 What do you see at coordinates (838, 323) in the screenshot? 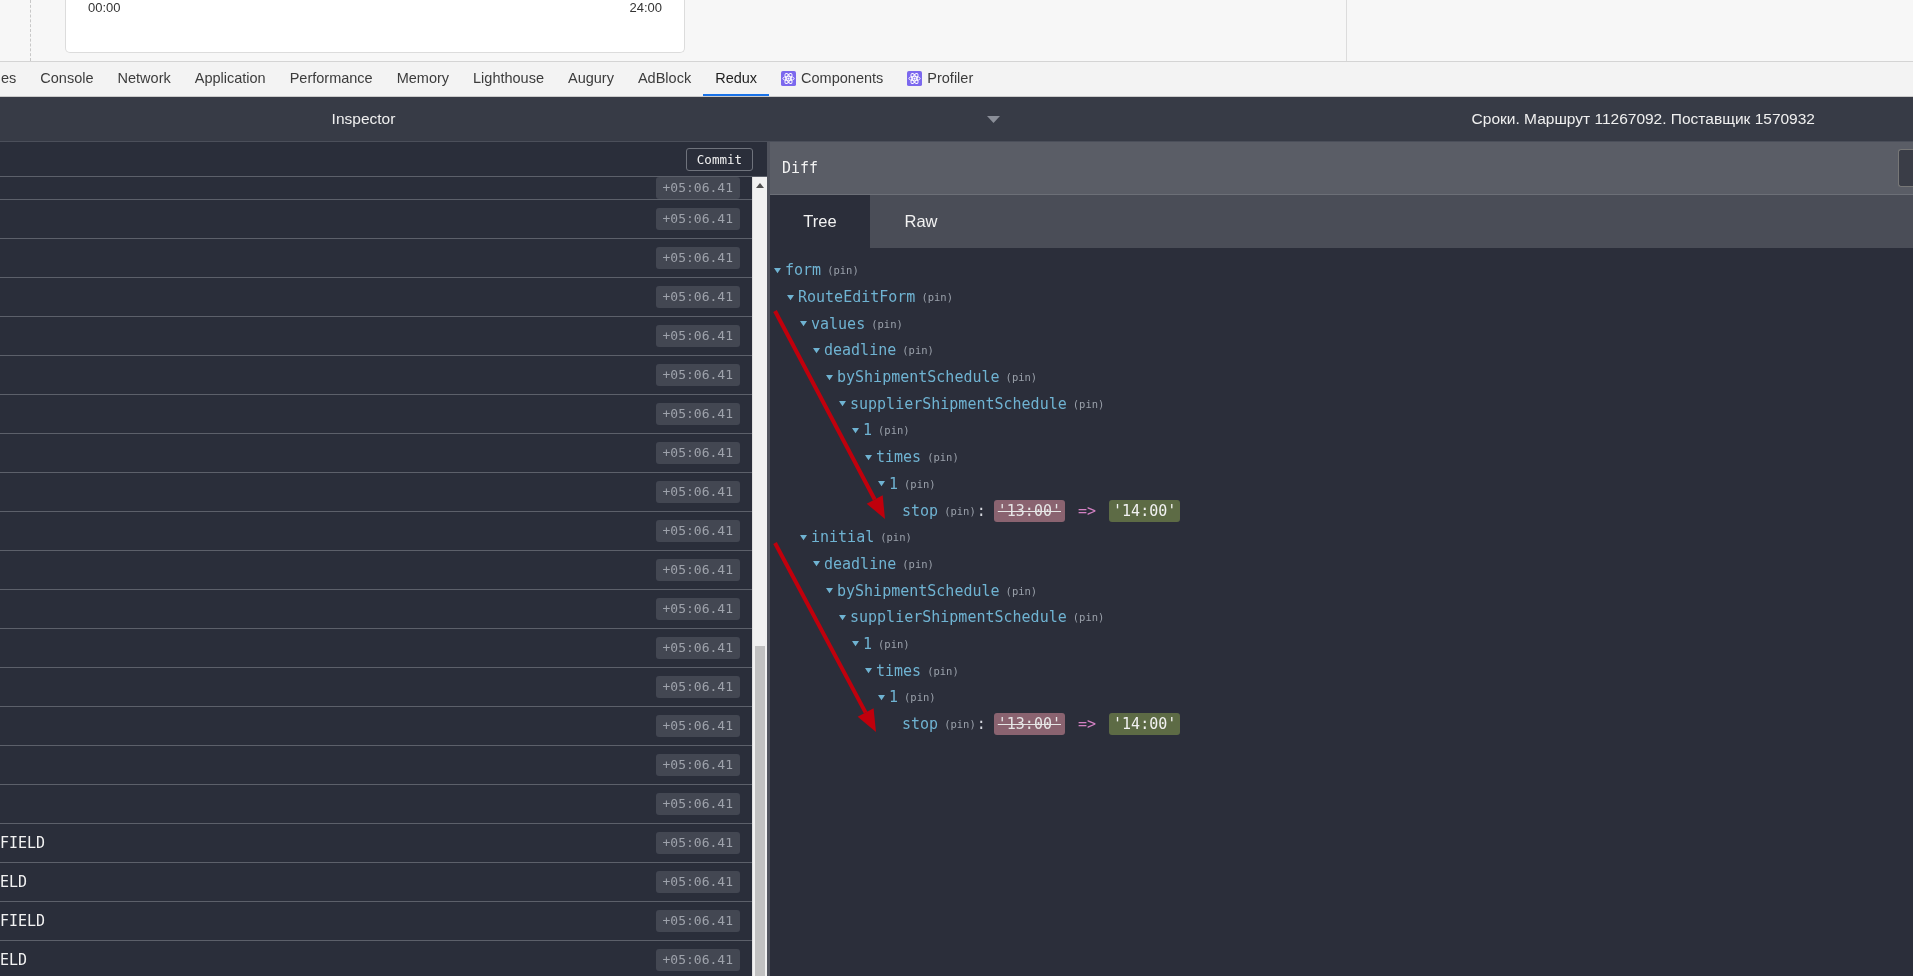
I see `tree-key: values` at bounding box center [838, 323].